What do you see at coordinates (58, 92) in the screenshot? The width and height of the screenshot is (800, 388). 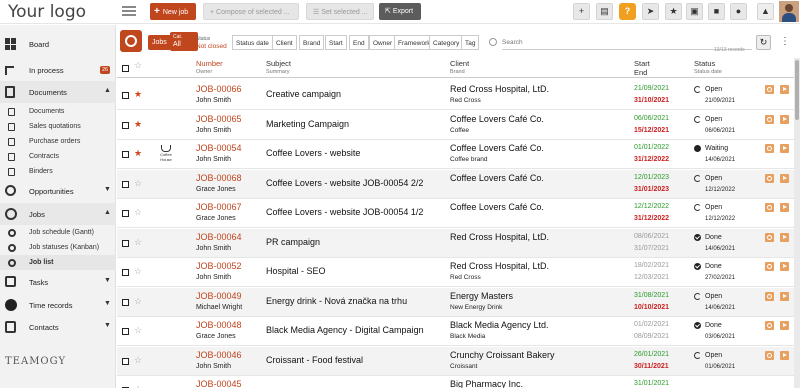 I see `sidebar-item-documents: Documents ▲` at bounding box center [58, 92].